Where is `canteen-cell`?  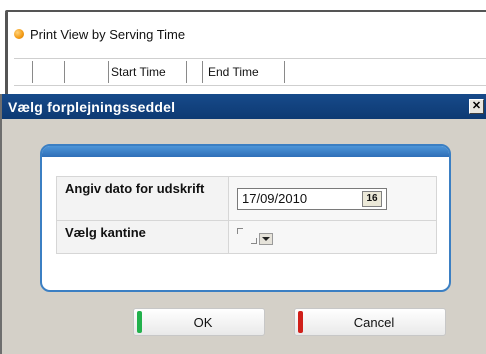
canteen-cell is located at coordinates (332, 237).